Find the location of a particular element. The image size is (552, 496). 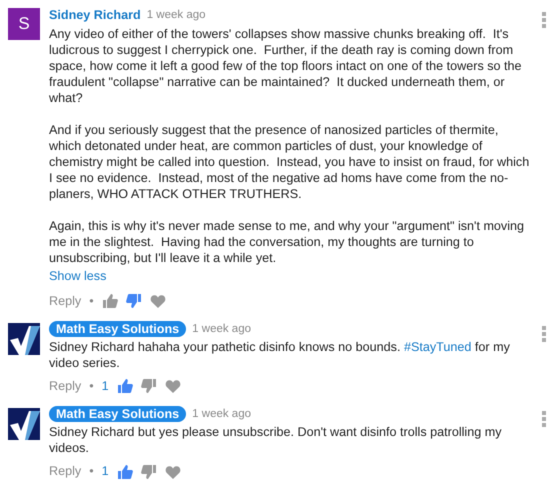

comment-text: Any video of either of the towers' collapses show massive chunks breaking off. It's ludicrous to suggest I cherrypick one. Further, if the death ray is coming down from space, how come it left a good few of the top floors intact on one of the towers so the fraudulent "collapse" narrative can be maintained? It ducked underneath them, or what? is located at coordinates (286, 66).